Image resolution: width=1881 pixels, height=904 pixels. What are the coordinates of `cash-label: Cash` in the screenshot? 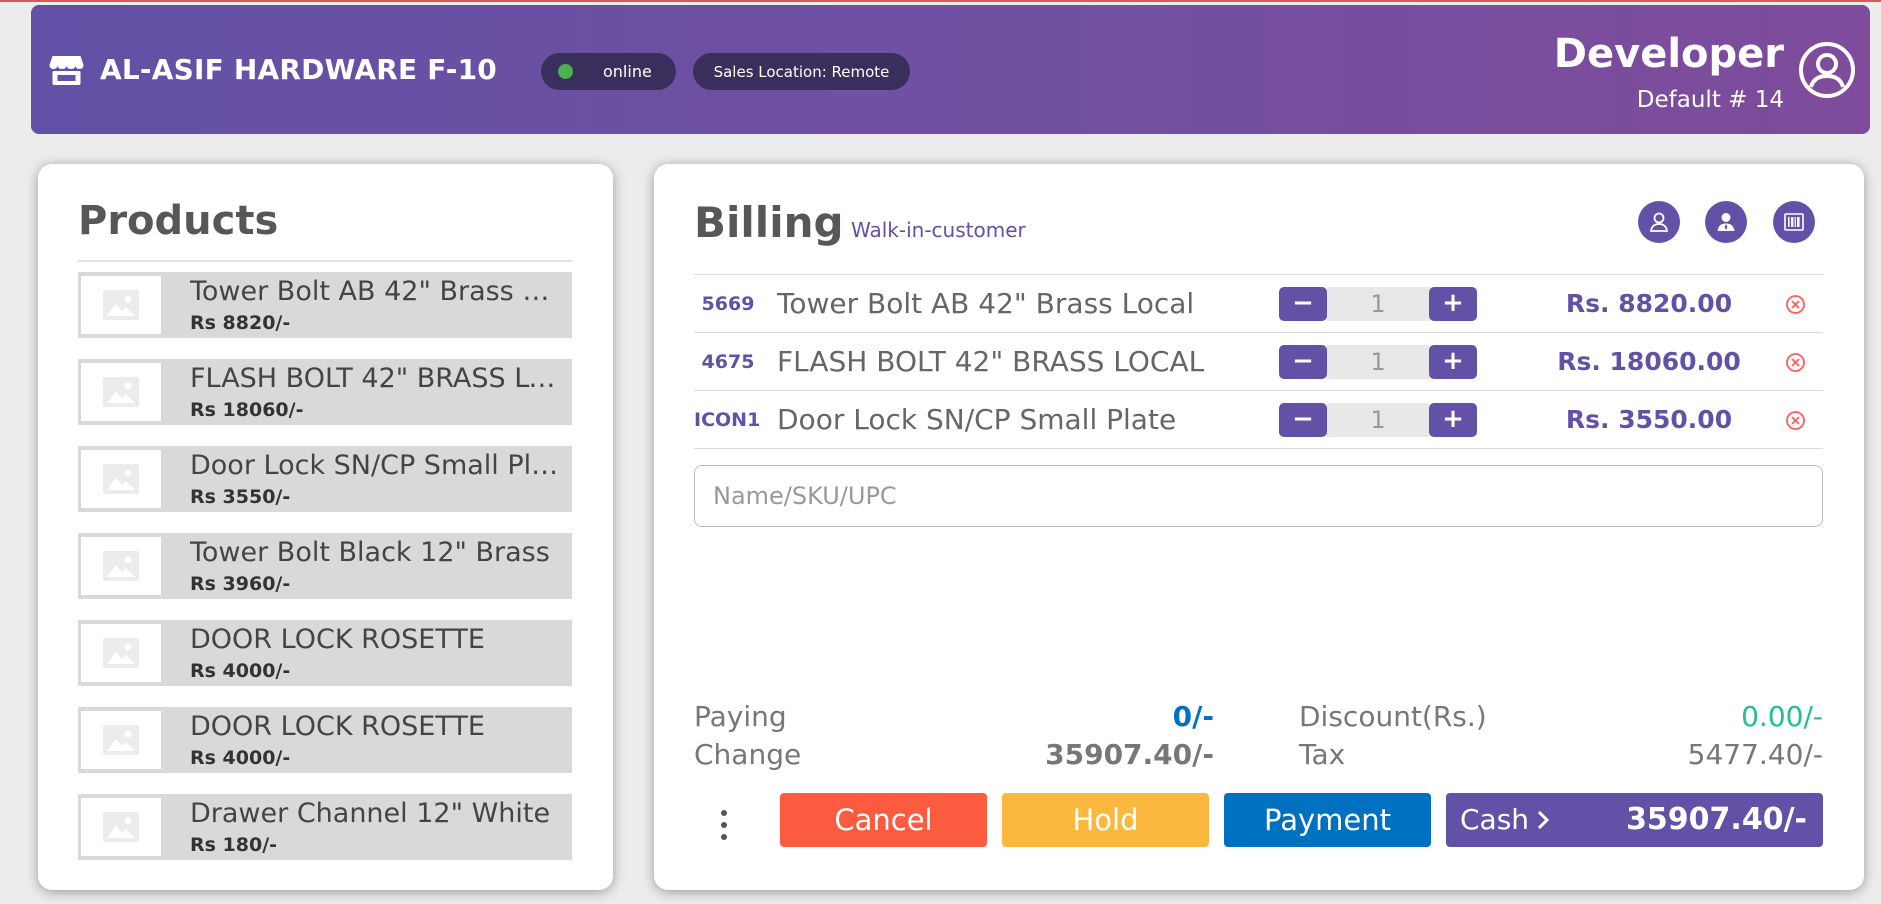 It's located at (1495, 819).